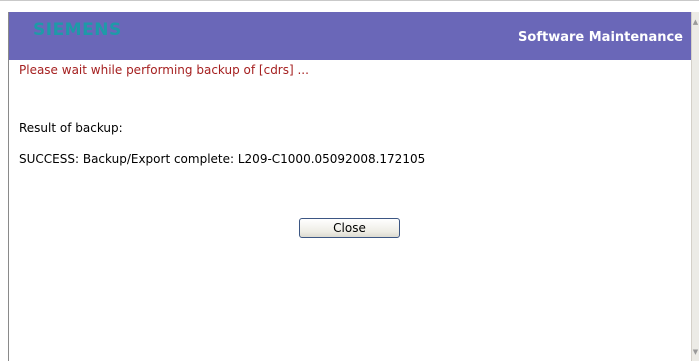  I want to click on vertical-scrollbar: ▲ ▼, so click(695, 186).